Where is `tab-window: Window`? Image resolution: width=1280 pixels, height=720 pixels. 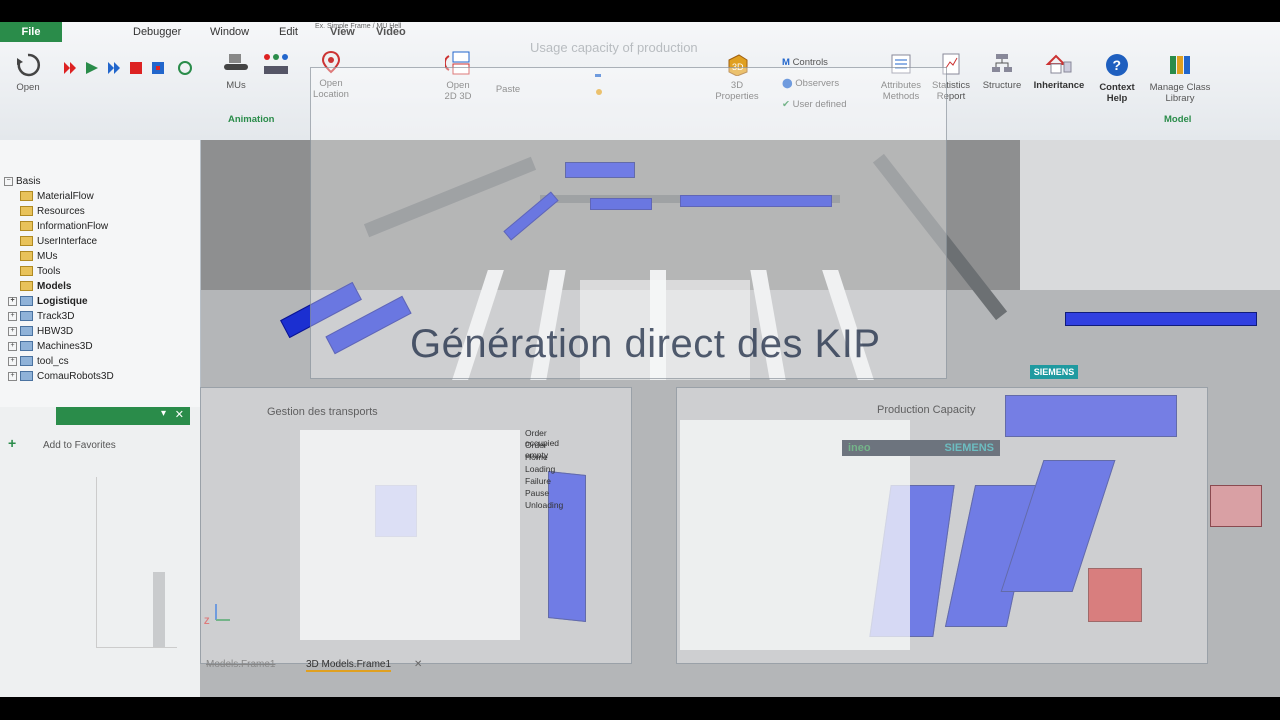
tab-window: Window is located at coordinates (229, 32).